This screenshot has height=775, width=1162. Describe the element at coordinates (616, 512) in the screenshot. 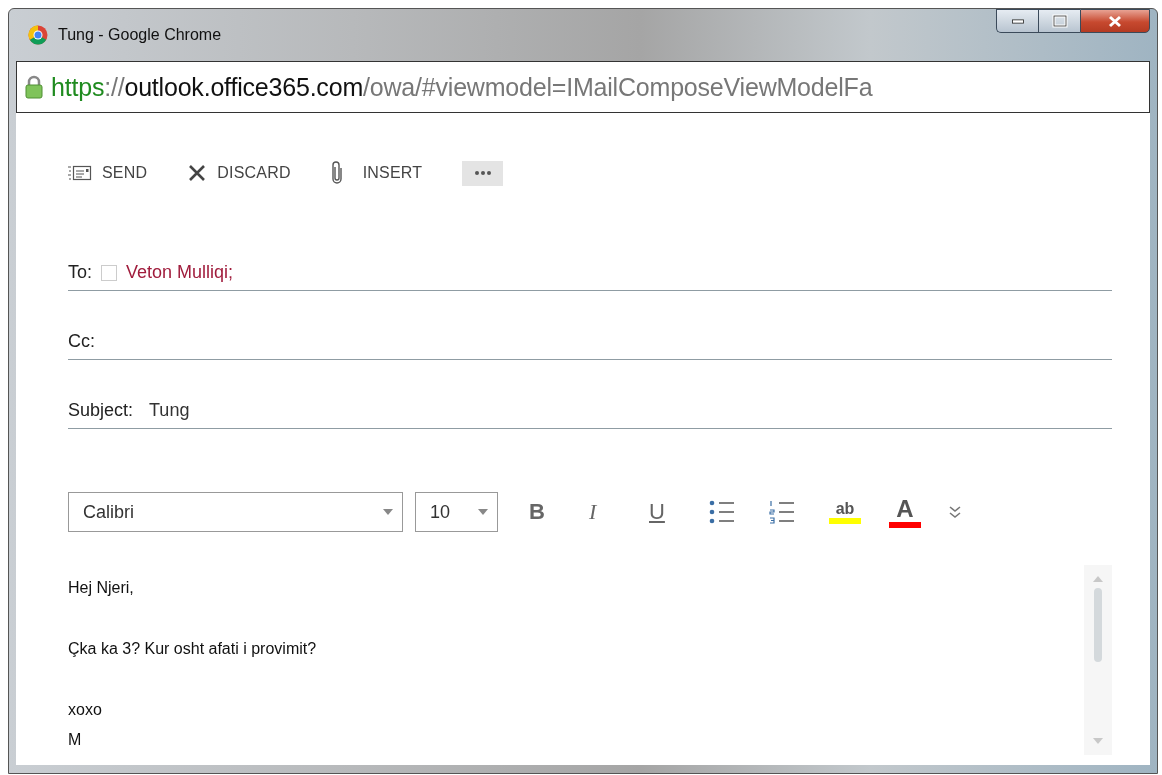

I see `italic-button: I` at that location.